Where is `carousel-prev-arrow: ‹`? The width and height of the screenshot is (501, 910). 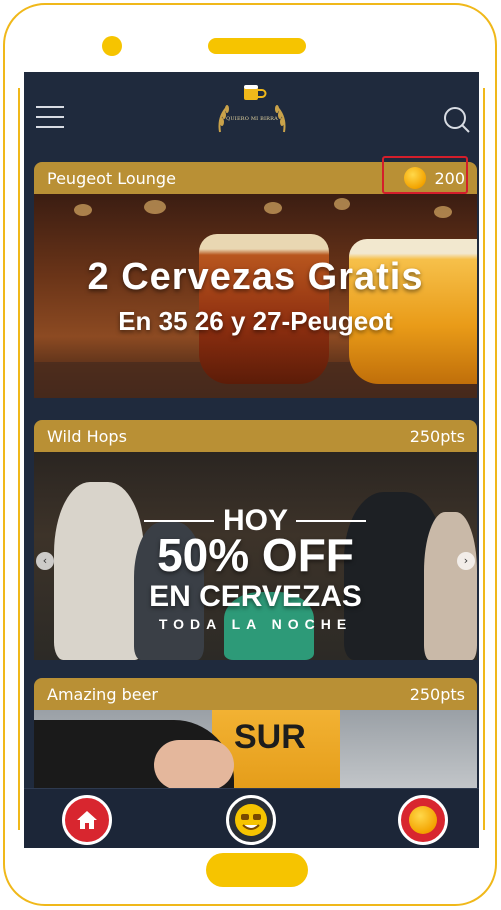 carousel-prev-arrow: ‹ is located at coordinates (45, 561).